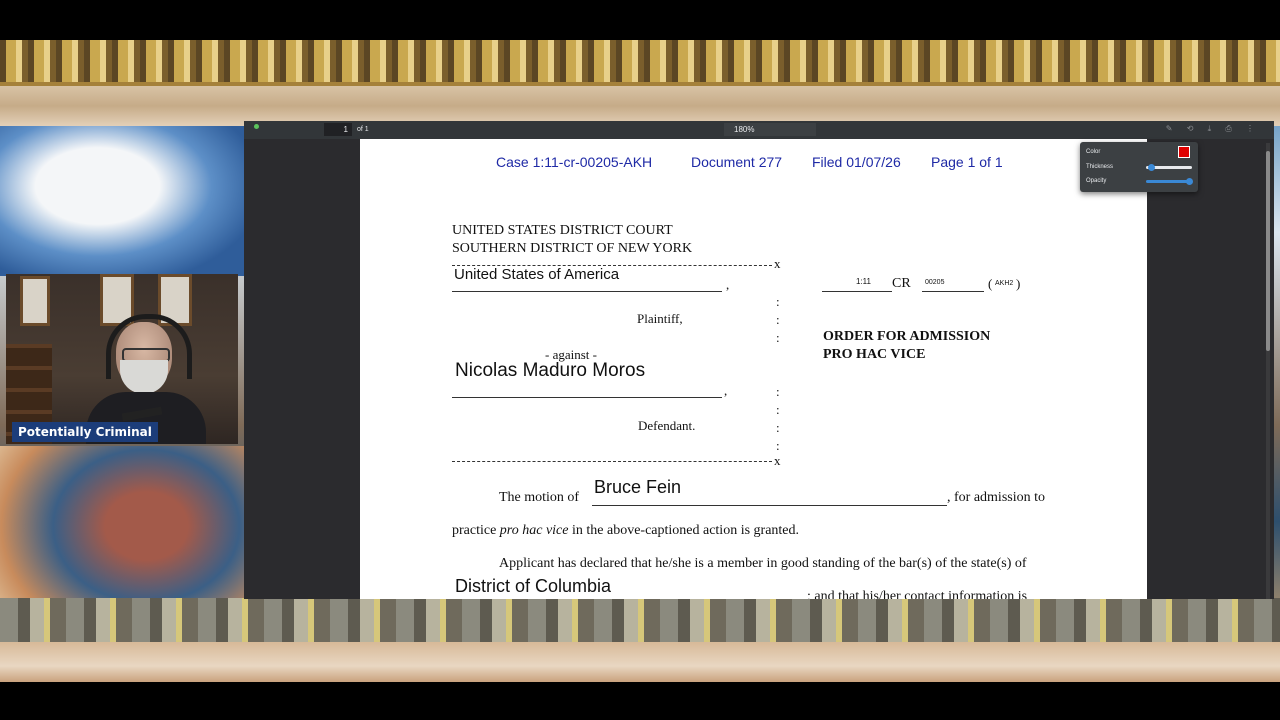  I want to click on zoom-level: 180%, so click(770, 129).